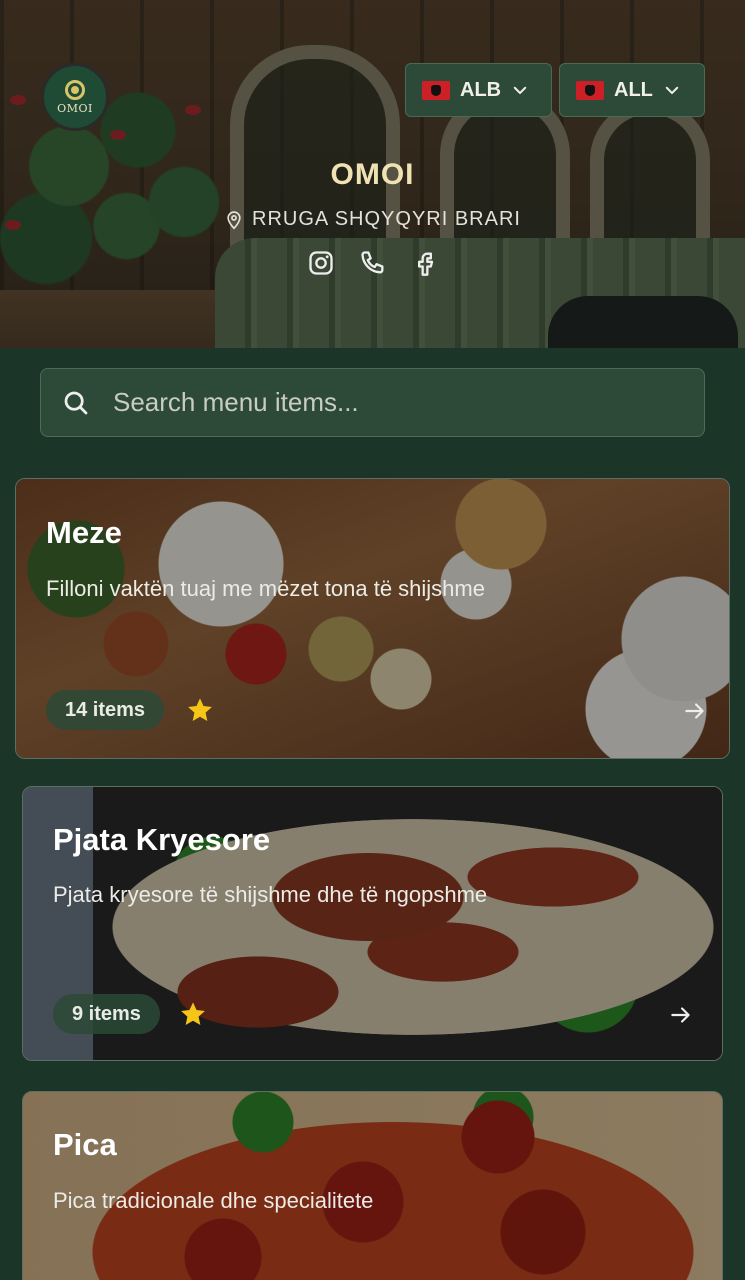  I want to click on venue-name: OMOI, so click(372, 174).